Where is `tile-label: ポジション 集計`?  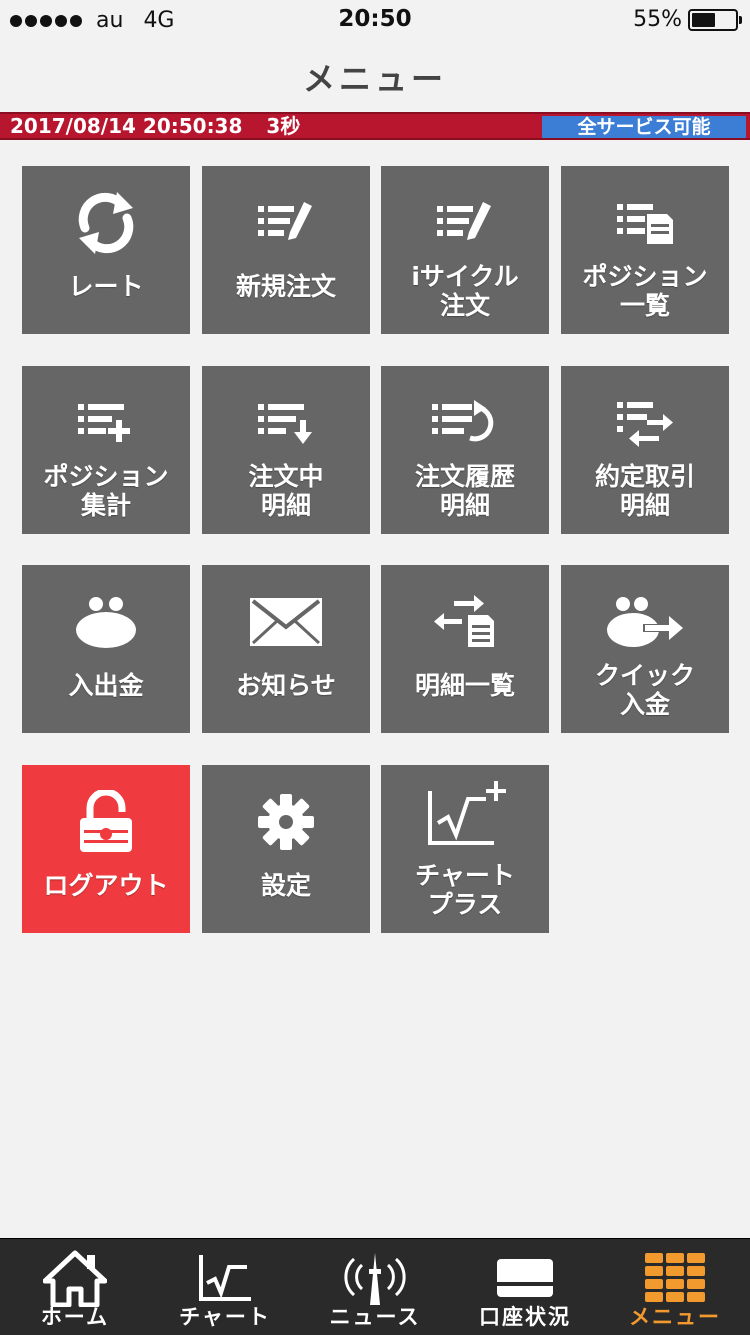
tile-label: ポジション 集計 is located at coordinates (106, 491).